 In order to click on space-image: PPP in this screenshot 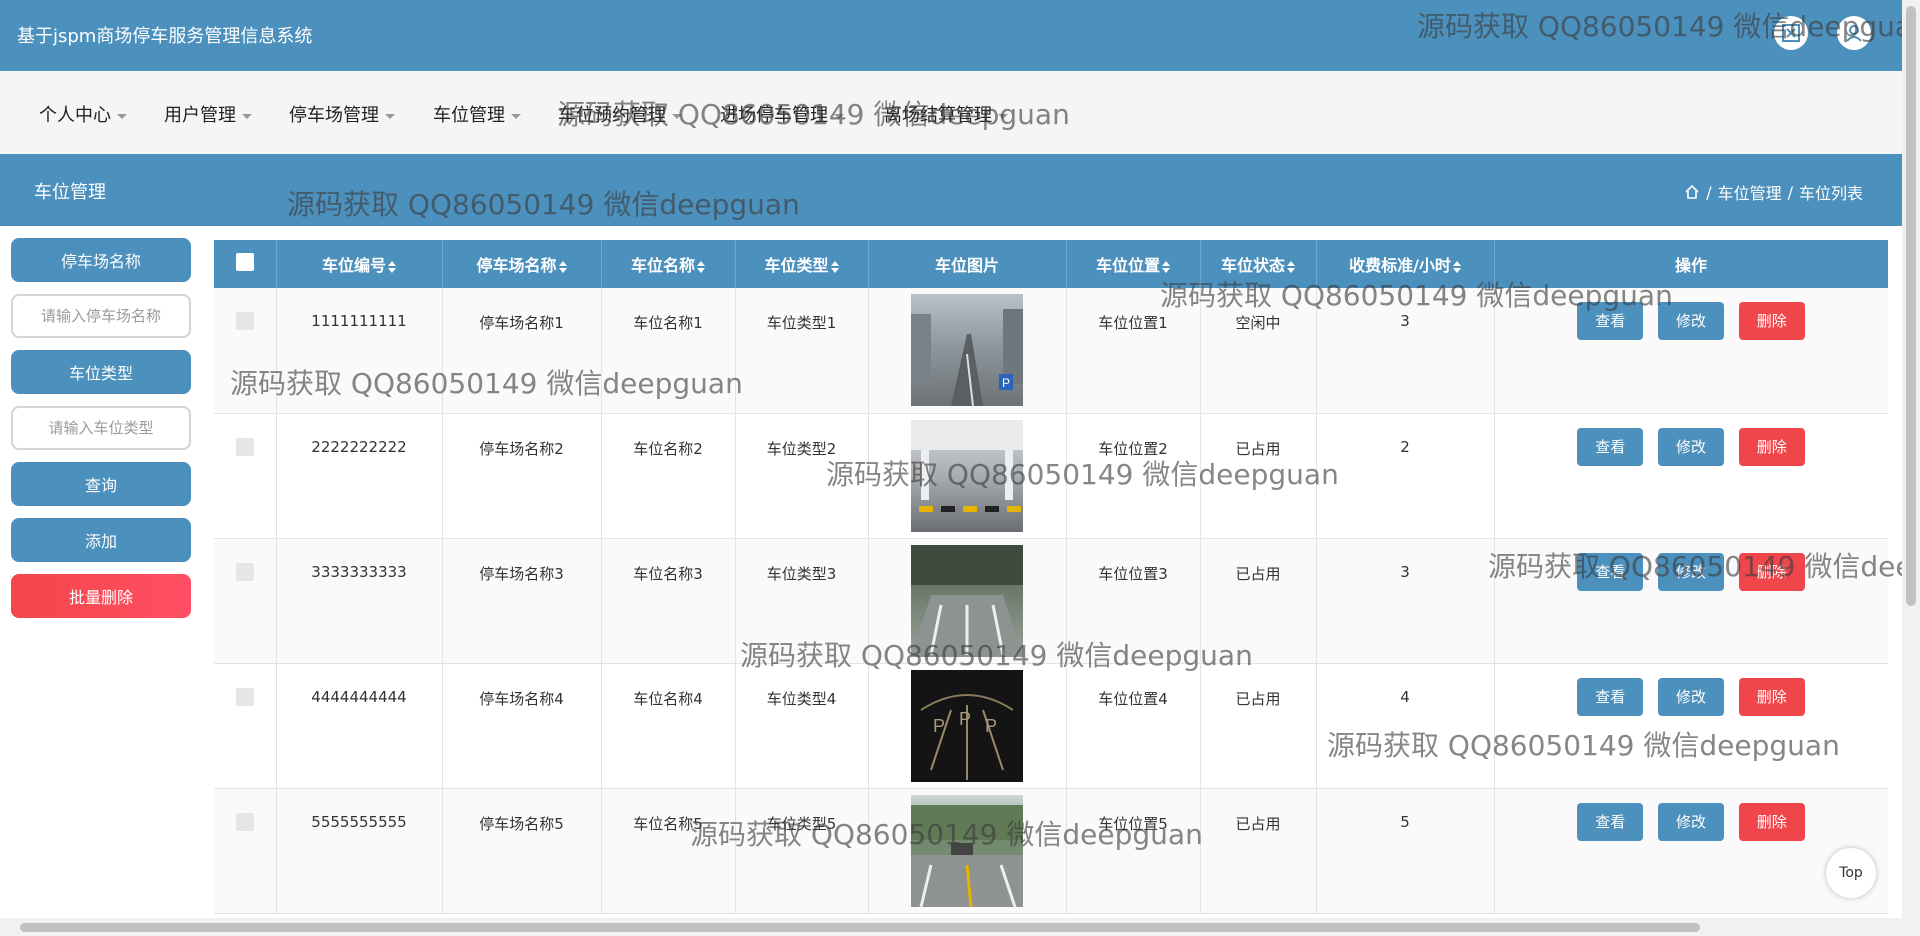, I will do `click(967, 725)`.